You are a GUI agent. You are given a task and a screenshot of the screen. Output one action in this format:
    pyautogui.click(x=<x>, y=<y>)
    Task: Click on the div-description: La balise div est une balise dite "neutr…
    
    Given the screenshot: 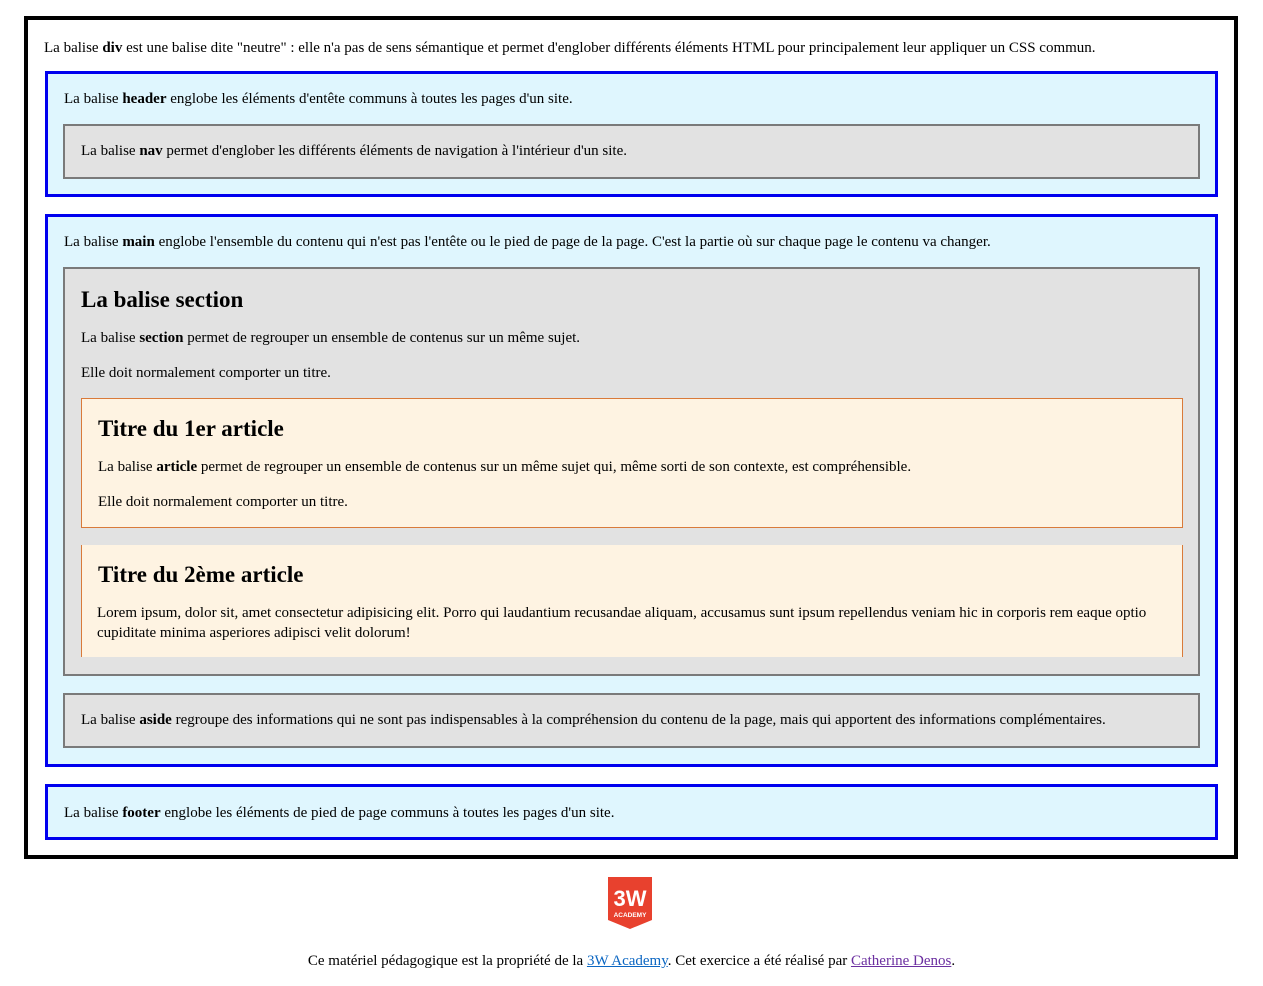 What is the action you would take?
    pyautogui.click(x=570, y=48)
    